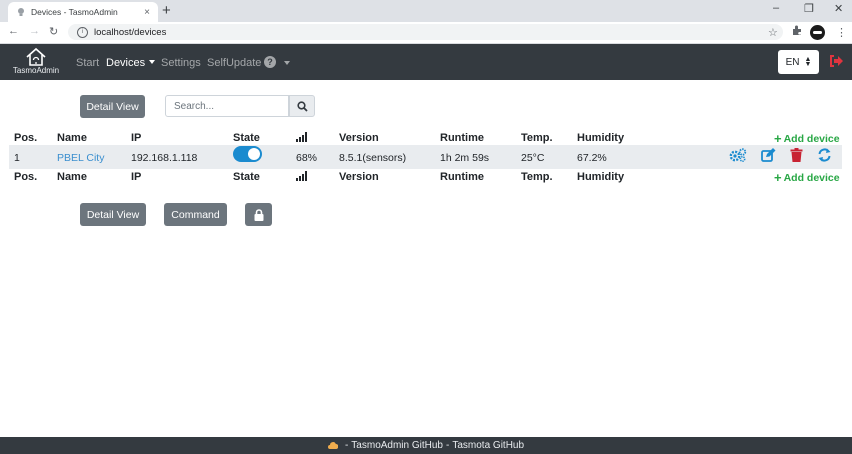 The height and width of the screenshot is (454, 852). I want to click on browser-menu-icon: ⋮, so click(841, 32).